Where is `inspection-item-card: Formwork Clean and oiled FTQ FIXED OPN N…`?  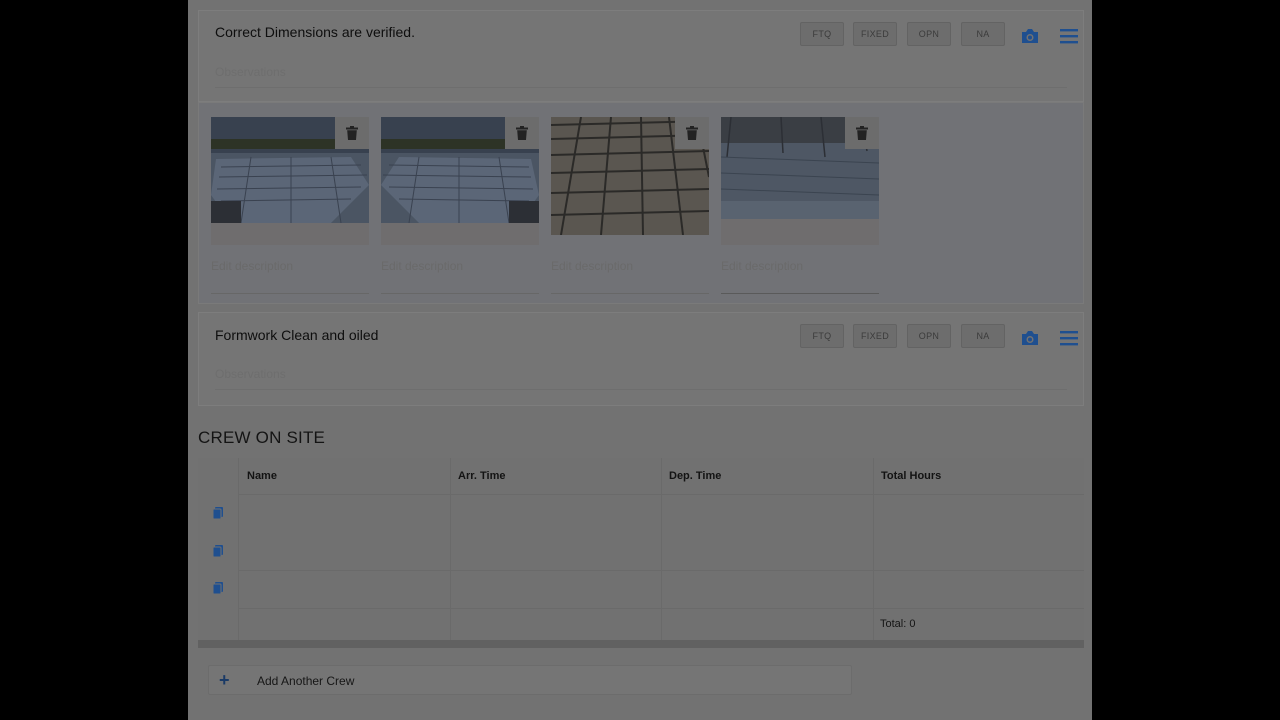
inspection-item-card: Formwork Clean and oiled FTQ FIXED OPN N… is located at coordinates (641, 359).